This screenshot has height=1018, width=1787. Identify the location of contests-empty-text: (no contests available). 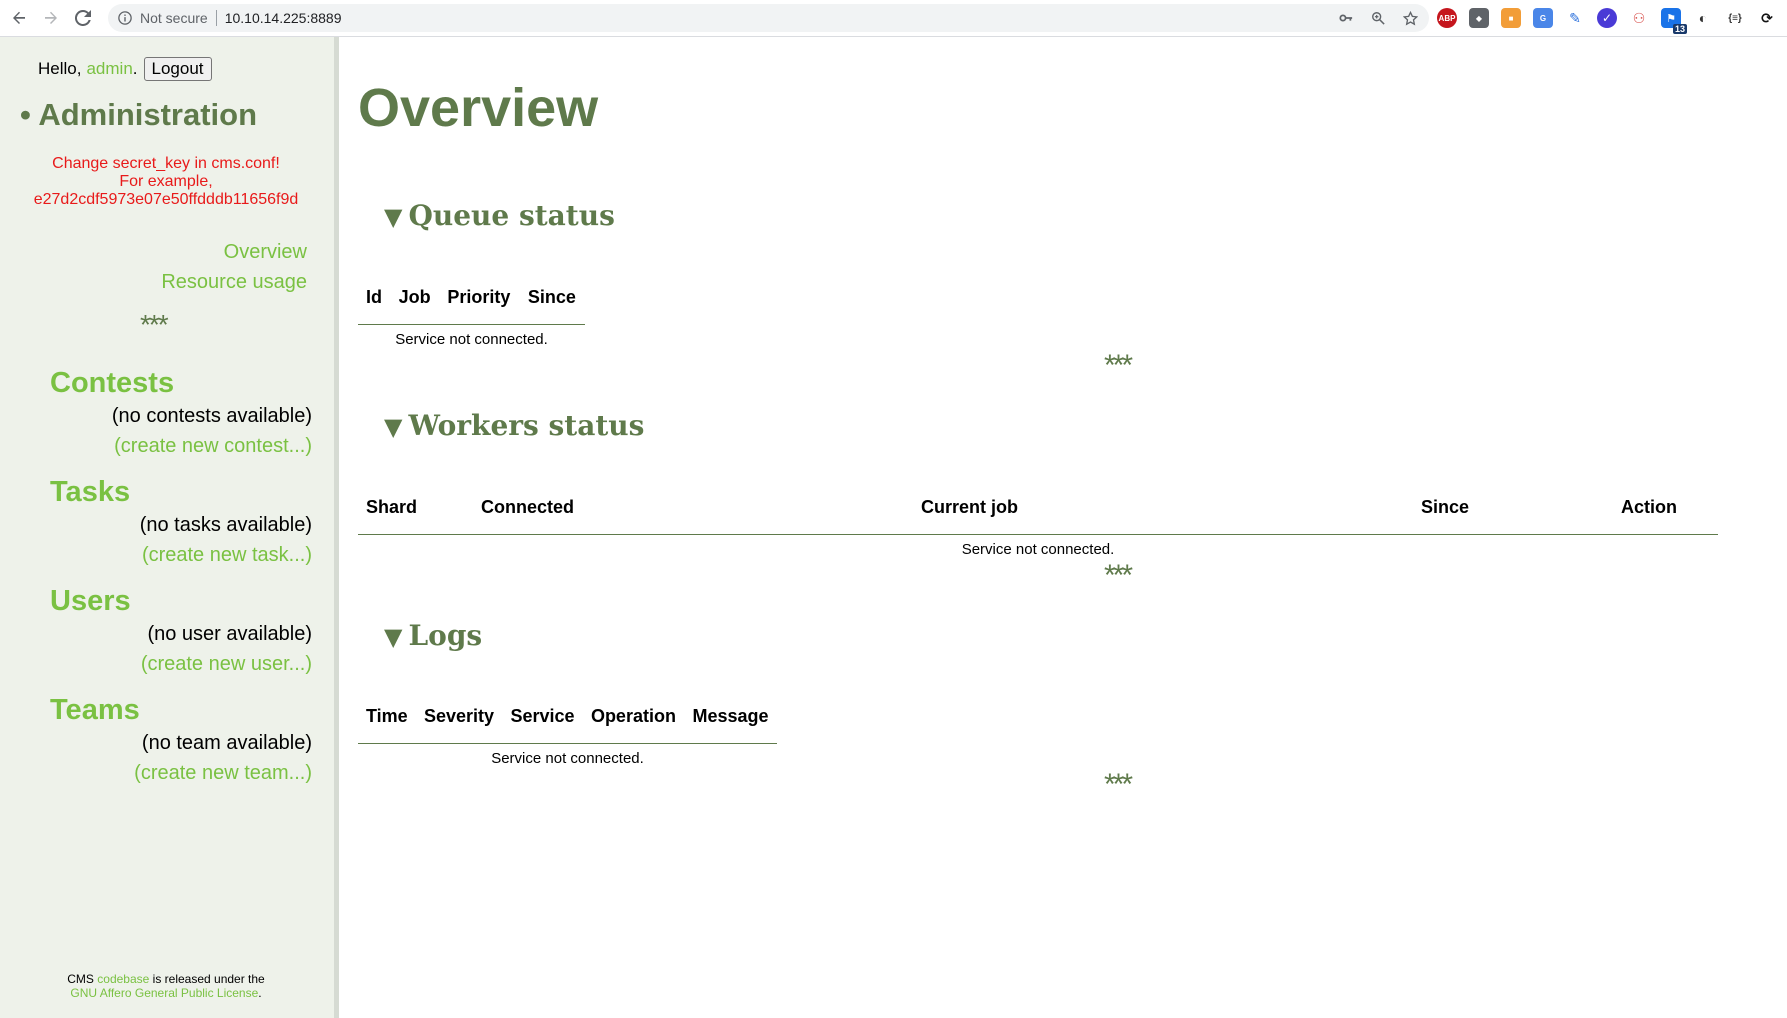
(211, 416).